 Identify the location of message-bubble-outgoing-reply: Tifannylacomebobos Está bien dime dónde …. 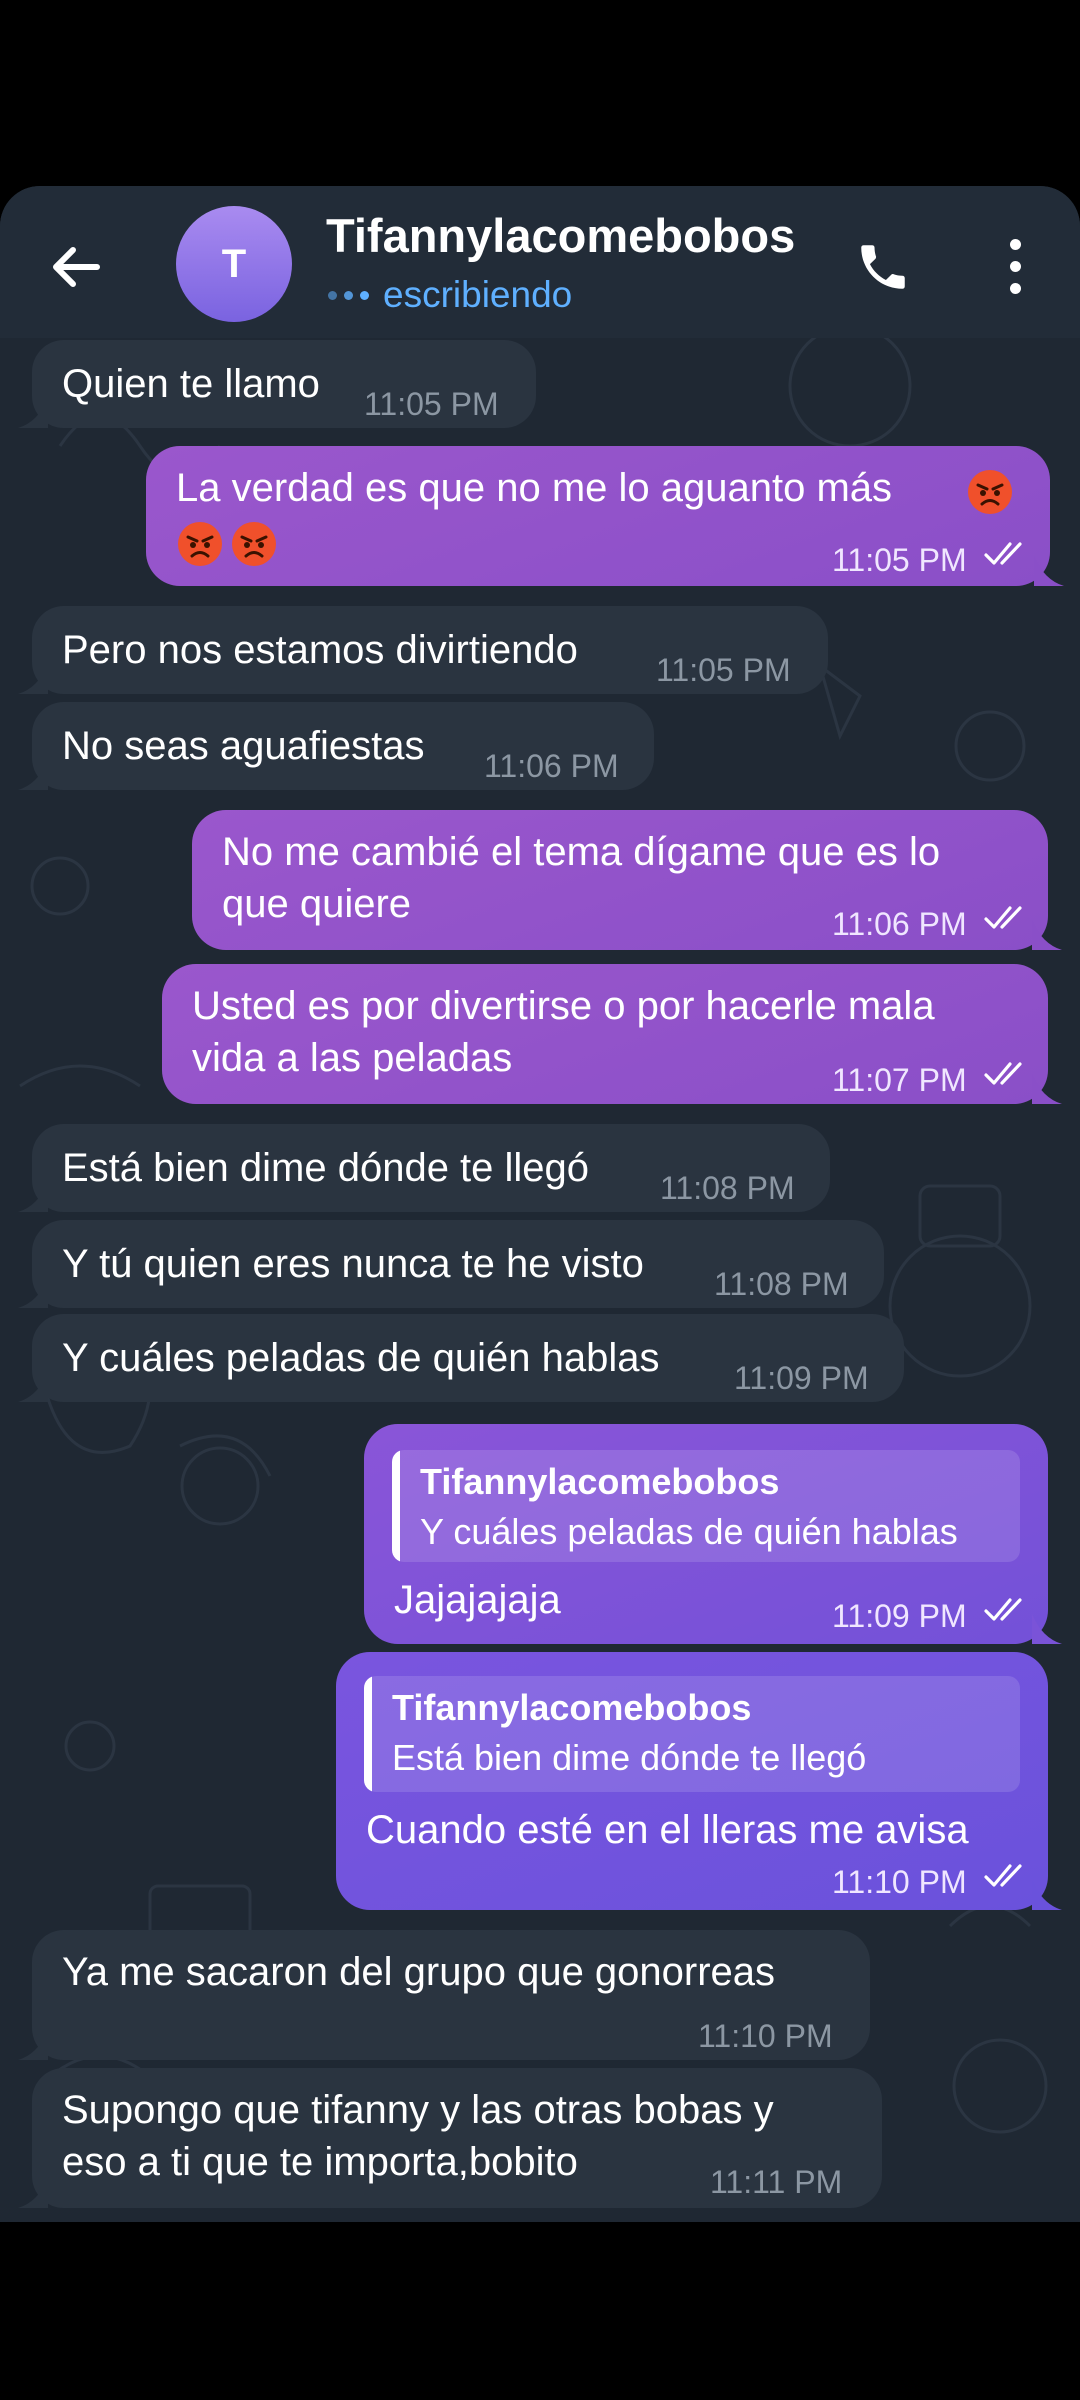
(699, 1781).